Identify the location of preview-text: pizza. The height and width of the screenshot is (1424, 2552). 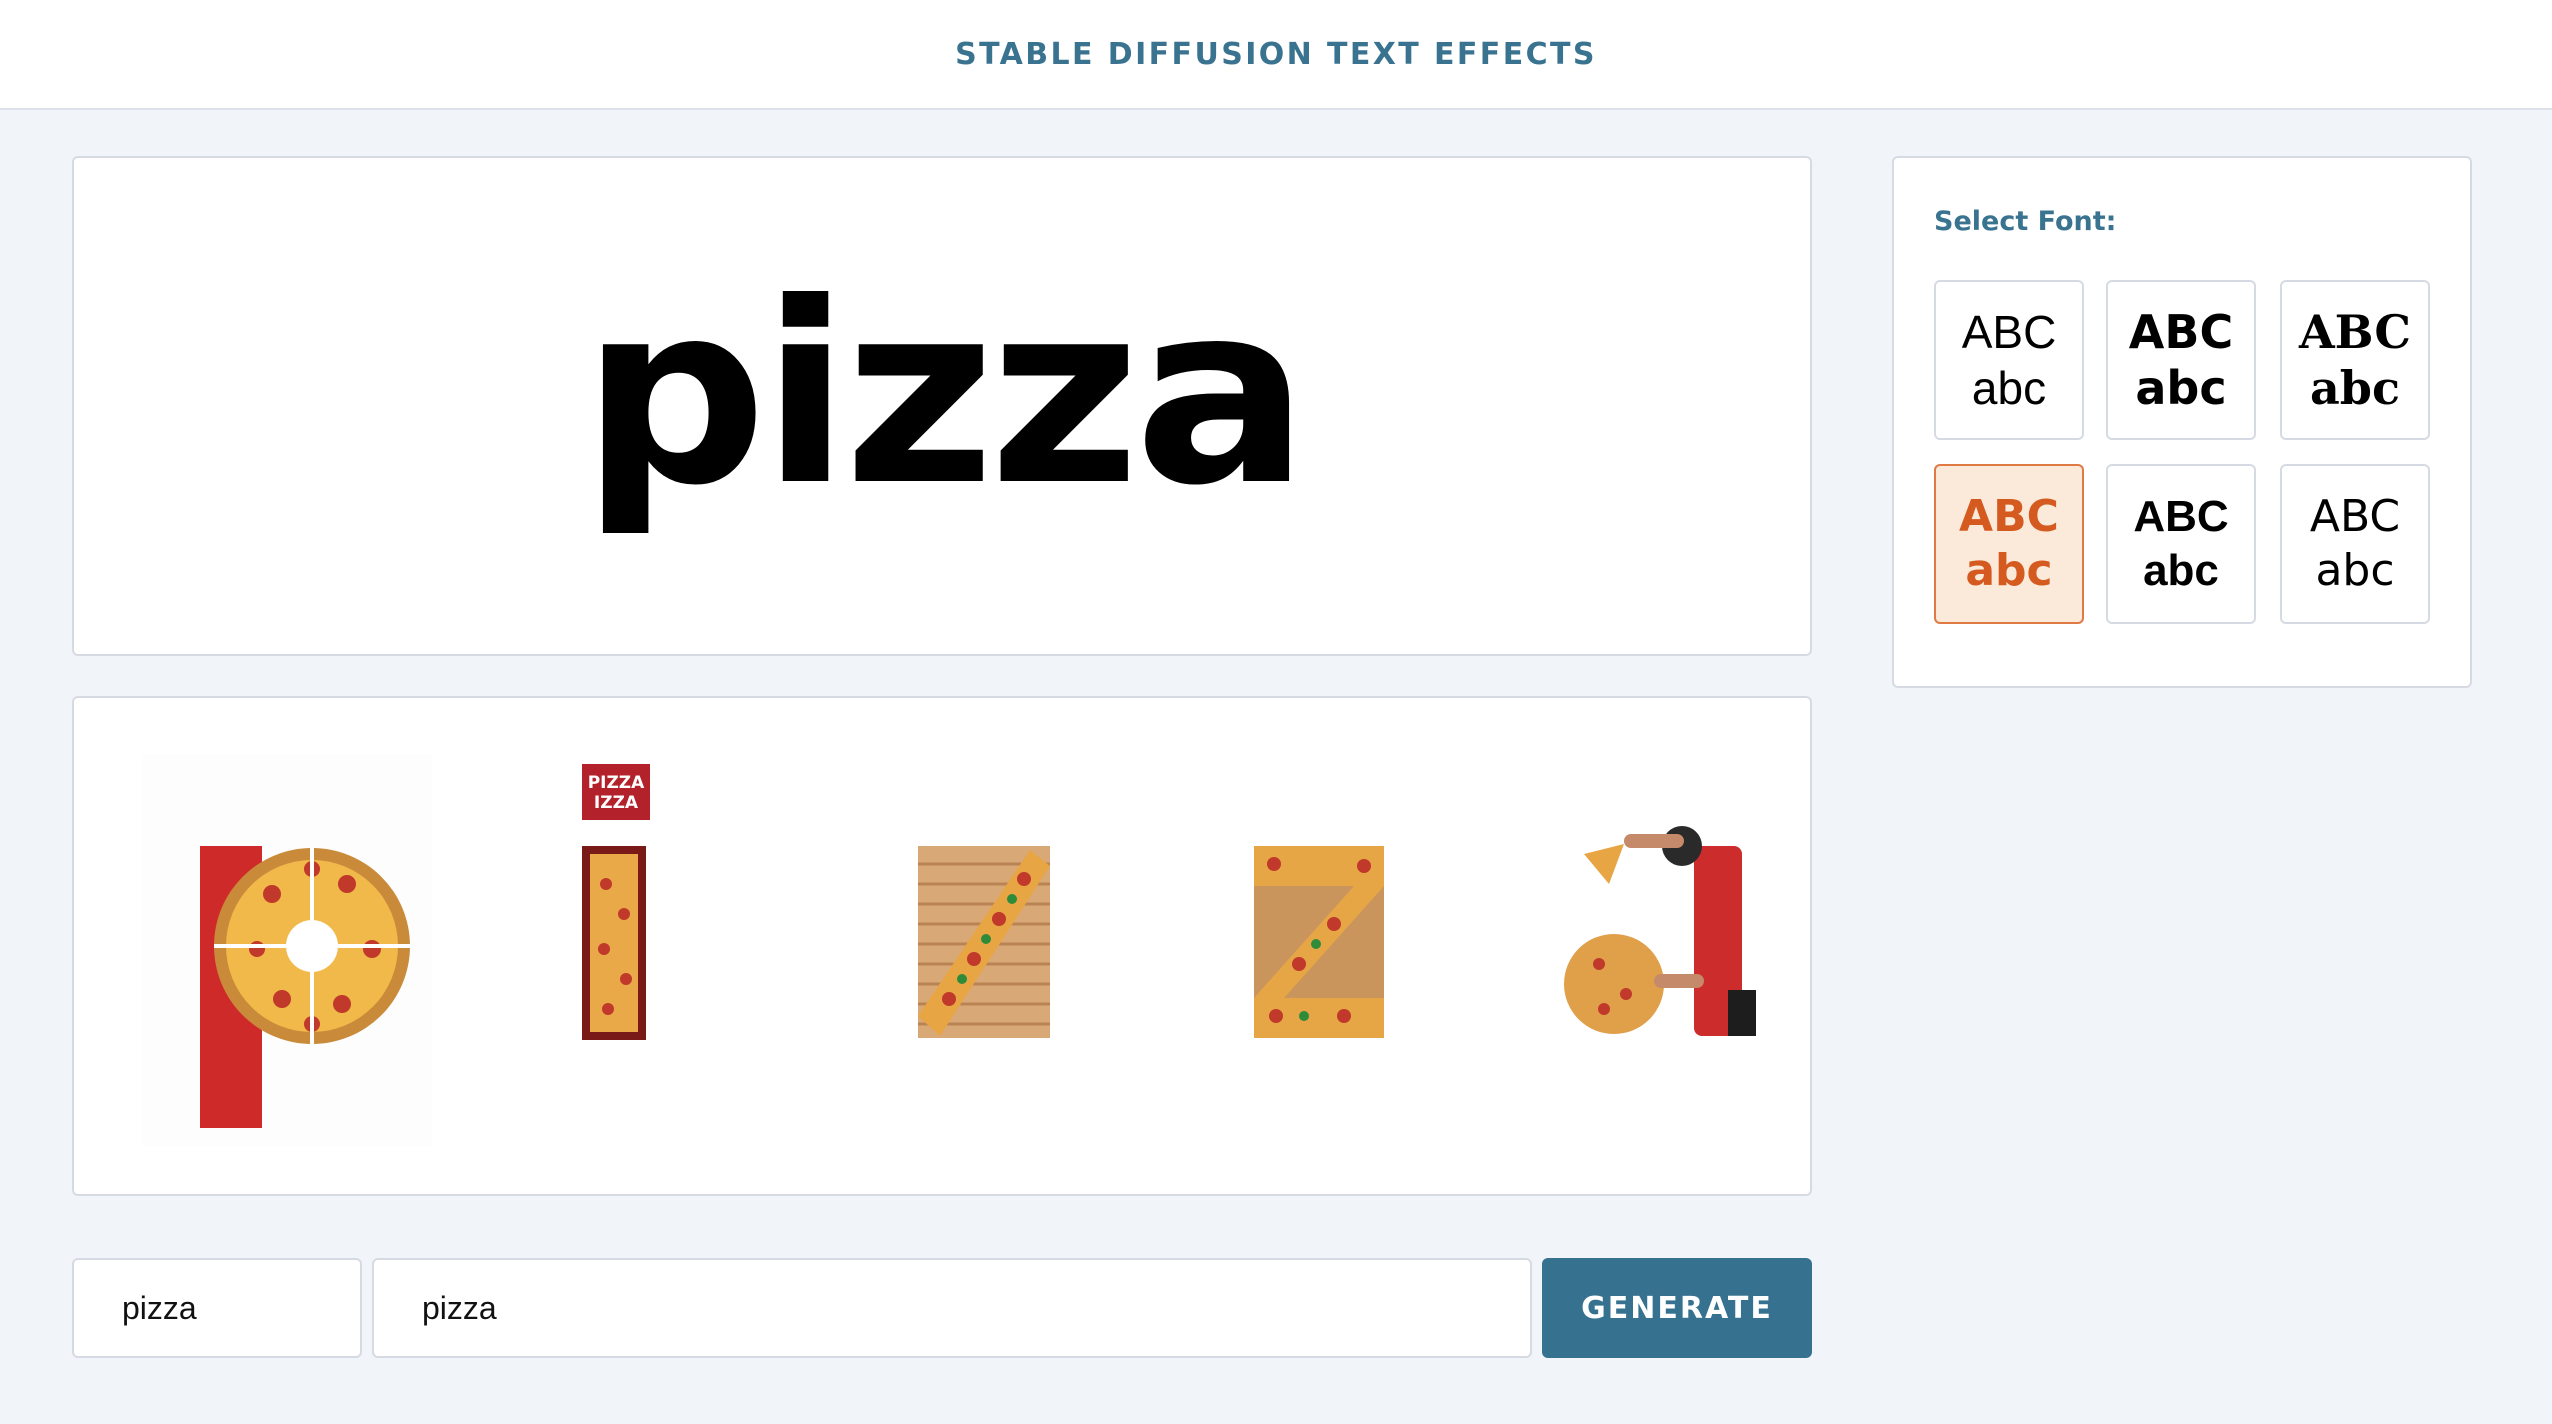
(944, 394).